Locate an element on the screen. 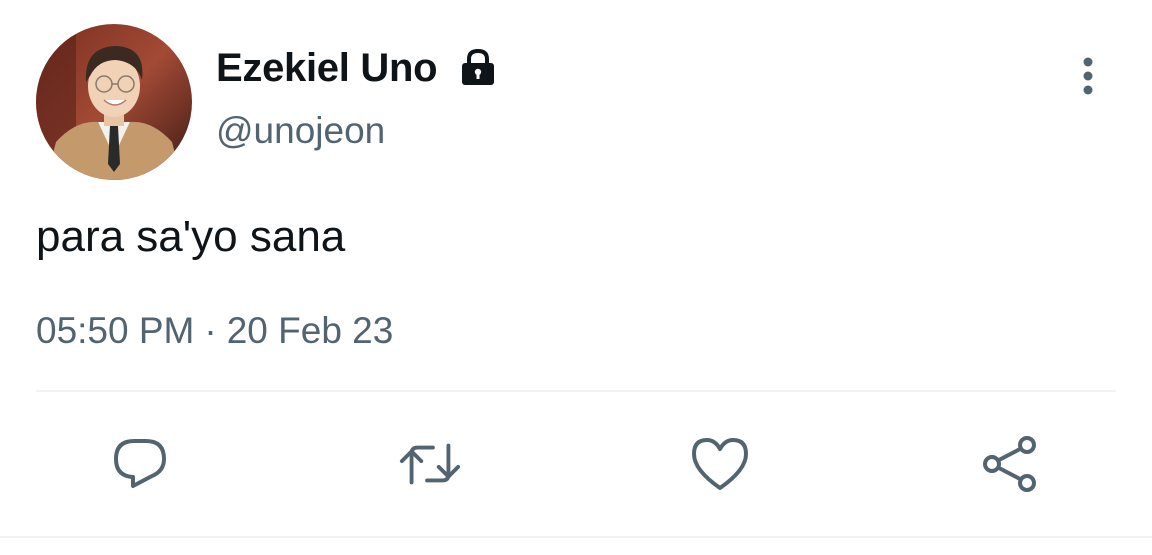 The width and height of the screenshot is (1152, 555). avatar is located at coordinates (114, 102).